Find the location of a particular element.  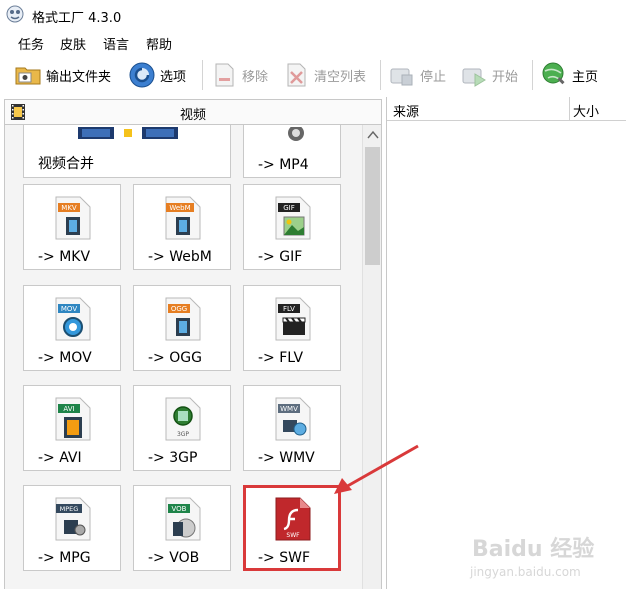

title-bar: 格式工厂 4.3.0 is located at coordinates (313, 15).